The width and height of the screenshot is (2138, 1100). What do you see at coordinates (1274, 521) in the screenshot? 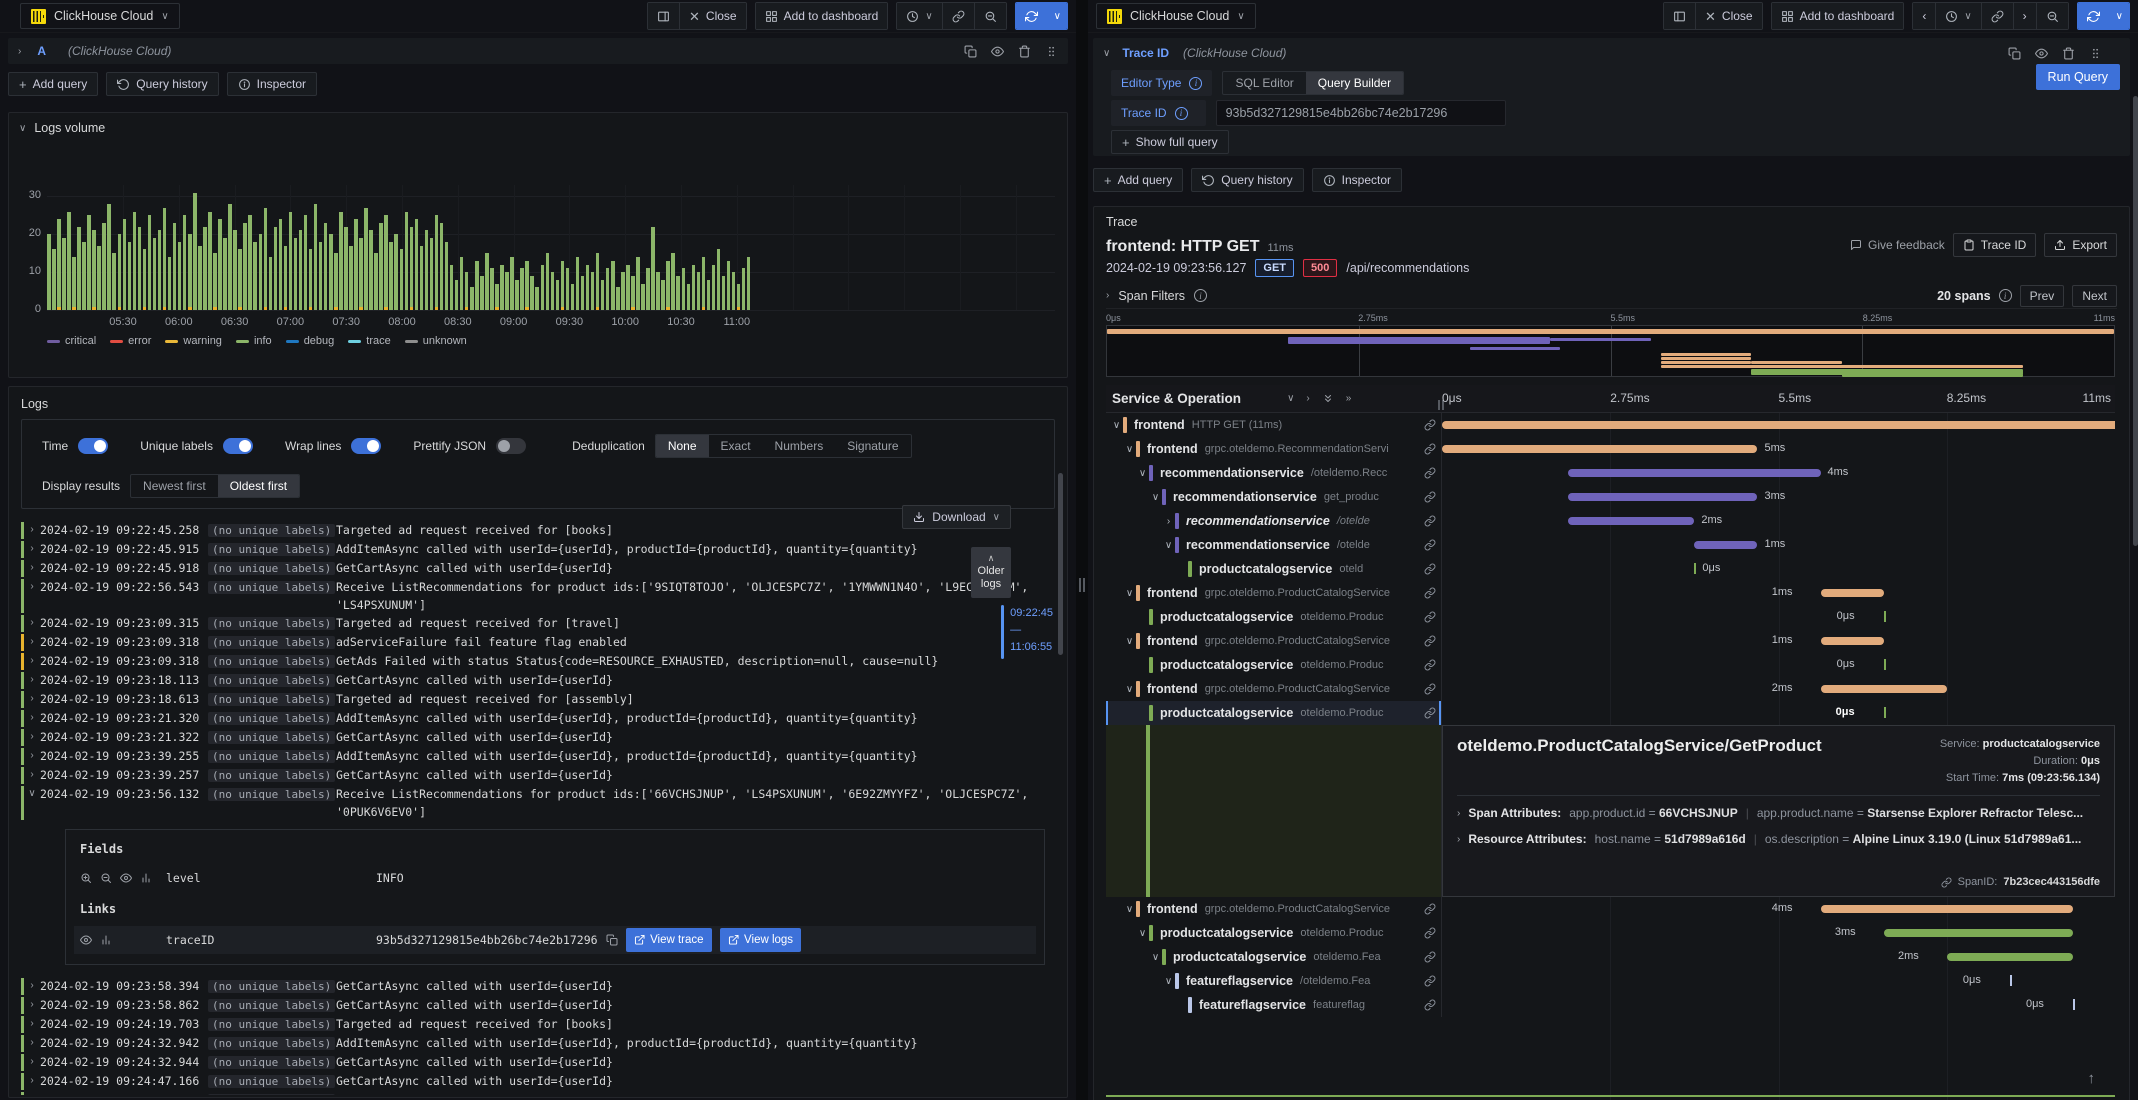
I see `span-name-column: › recommendationservice/otelde` at bounding box center [1274, 521].